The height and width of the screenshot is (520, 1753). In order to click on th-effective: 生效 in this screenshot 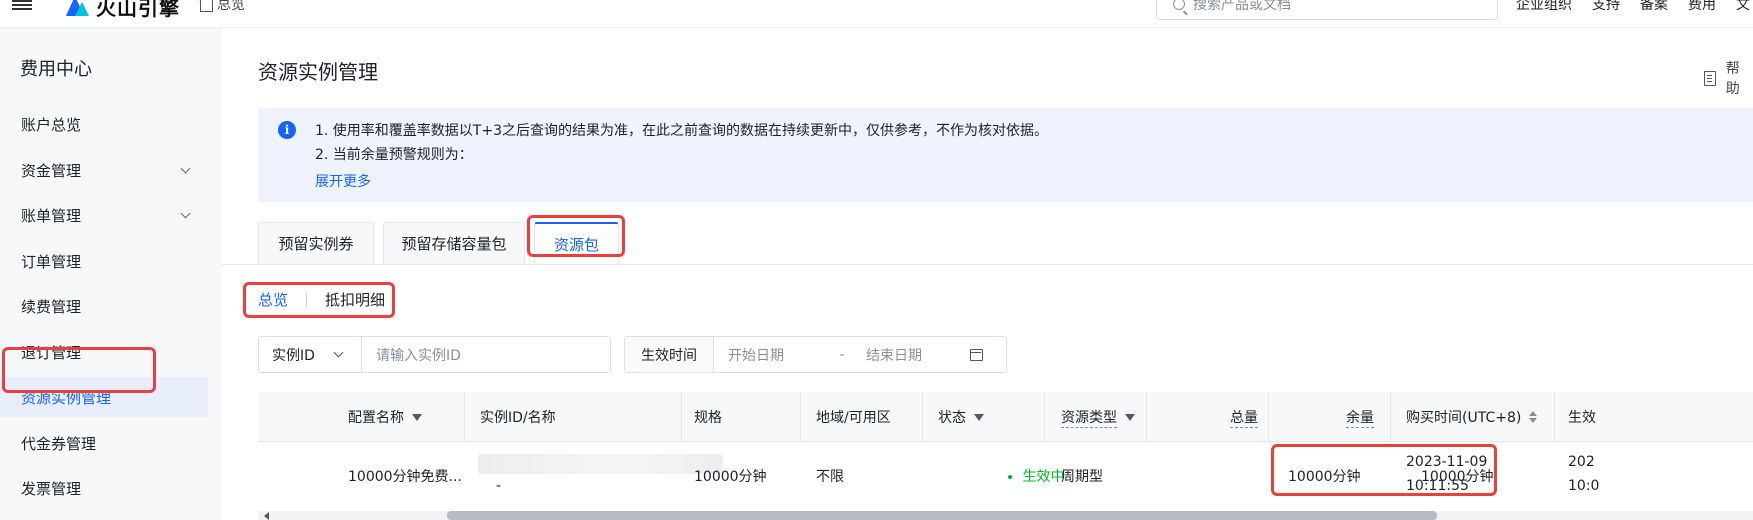, I will do `click(1582, 418)`.